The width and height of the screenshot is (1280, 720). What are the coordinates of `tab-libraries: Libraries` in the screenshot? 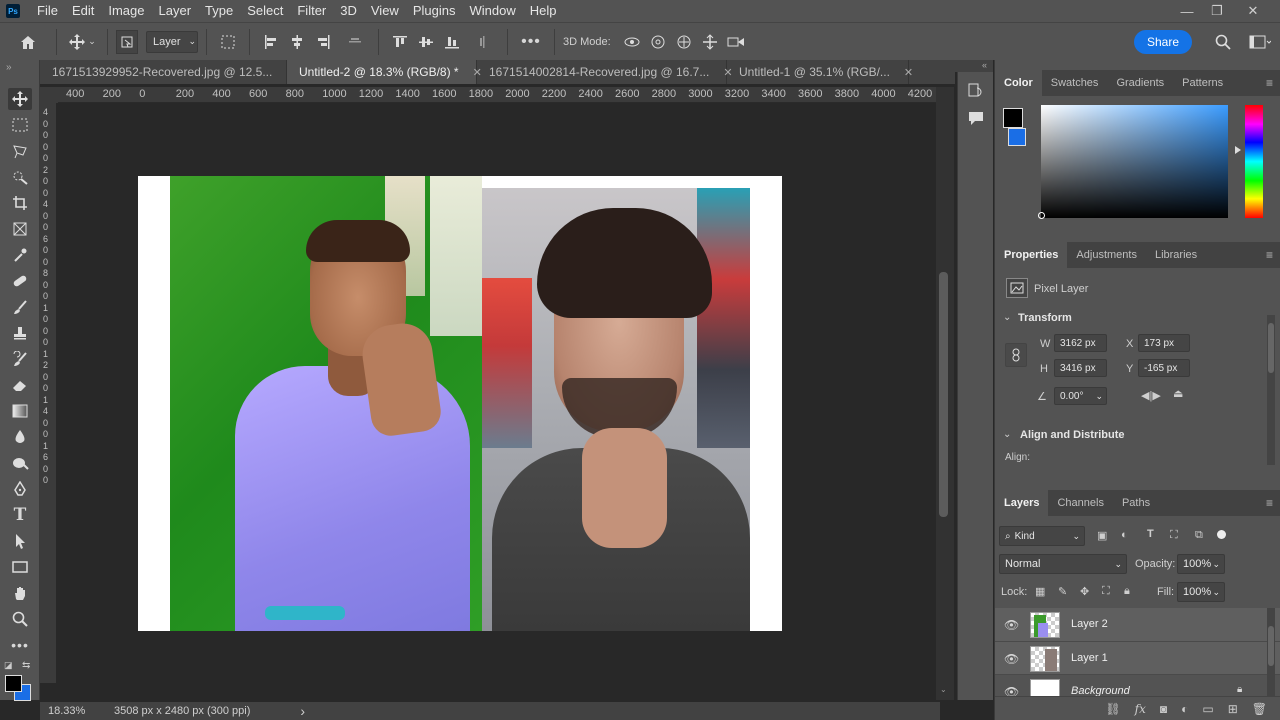 It's located at (1176, 255).